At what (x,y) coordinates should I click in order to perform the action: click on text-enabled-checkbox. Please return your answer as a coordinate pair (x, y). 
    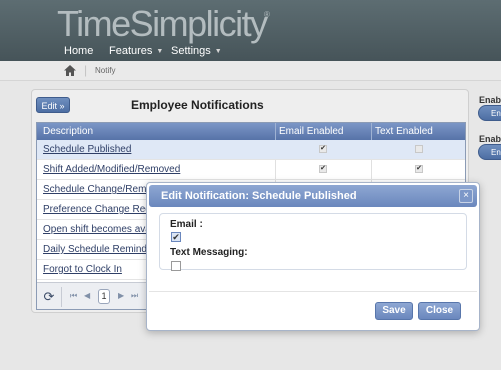
    Looking at the image, I should click on (419, 149).